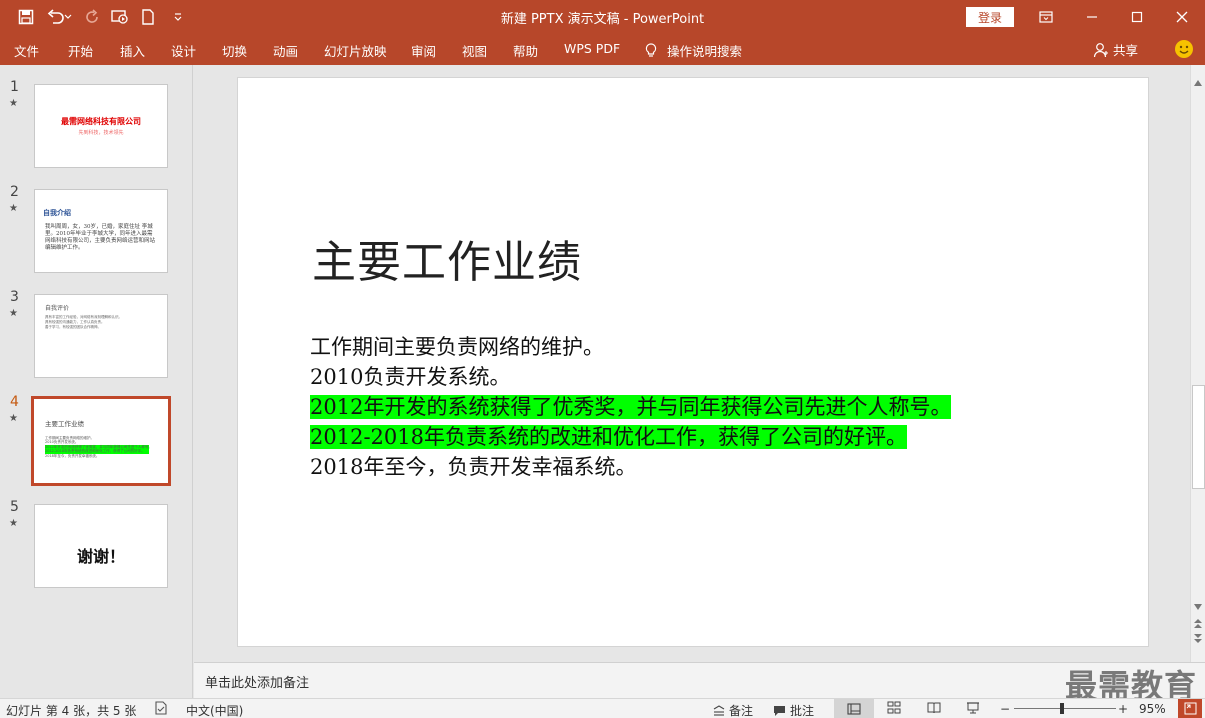  What do you see at coordinates (68, 17) in the screenshot?
I see `undo-dropdown-icon` at bounding box center [68, 17].